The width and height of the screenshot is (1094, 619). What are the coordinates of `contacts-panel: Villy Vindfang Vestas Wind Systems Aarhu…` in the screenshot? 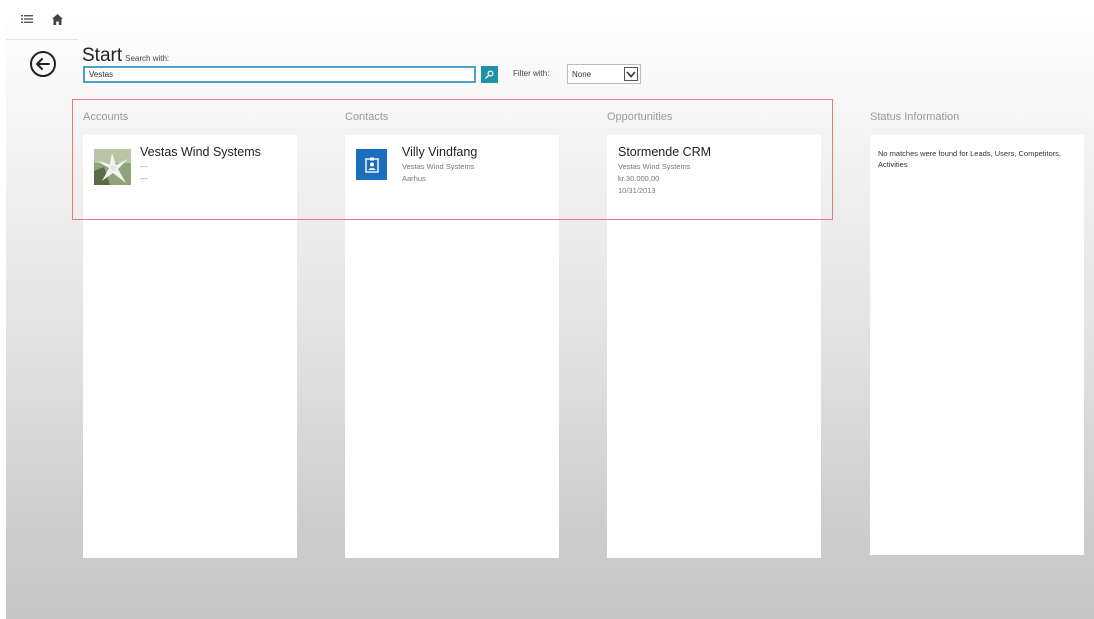 It's located at (452, 346).